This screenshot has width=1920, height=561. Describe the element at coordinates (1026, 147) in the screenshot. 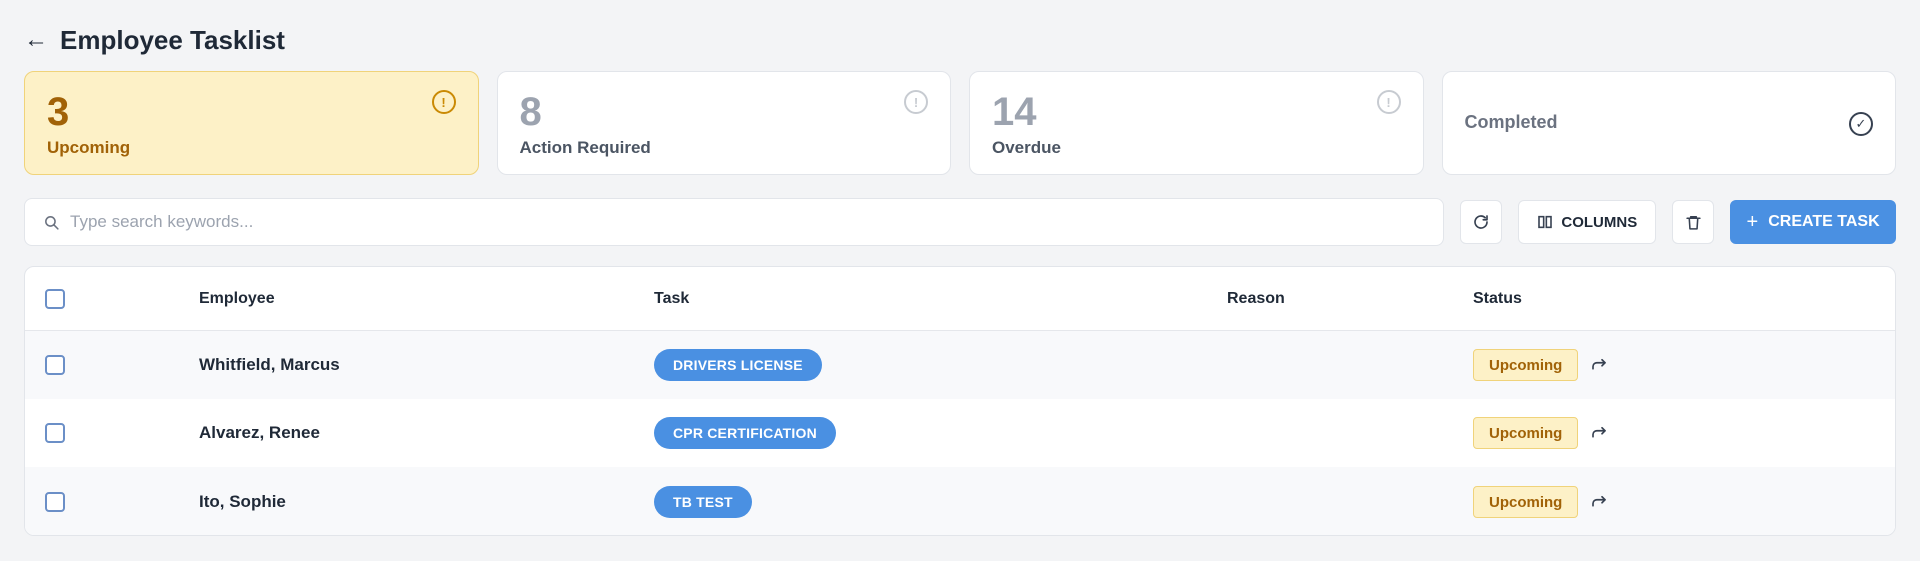

I see `card-label: Overdue` at that location.